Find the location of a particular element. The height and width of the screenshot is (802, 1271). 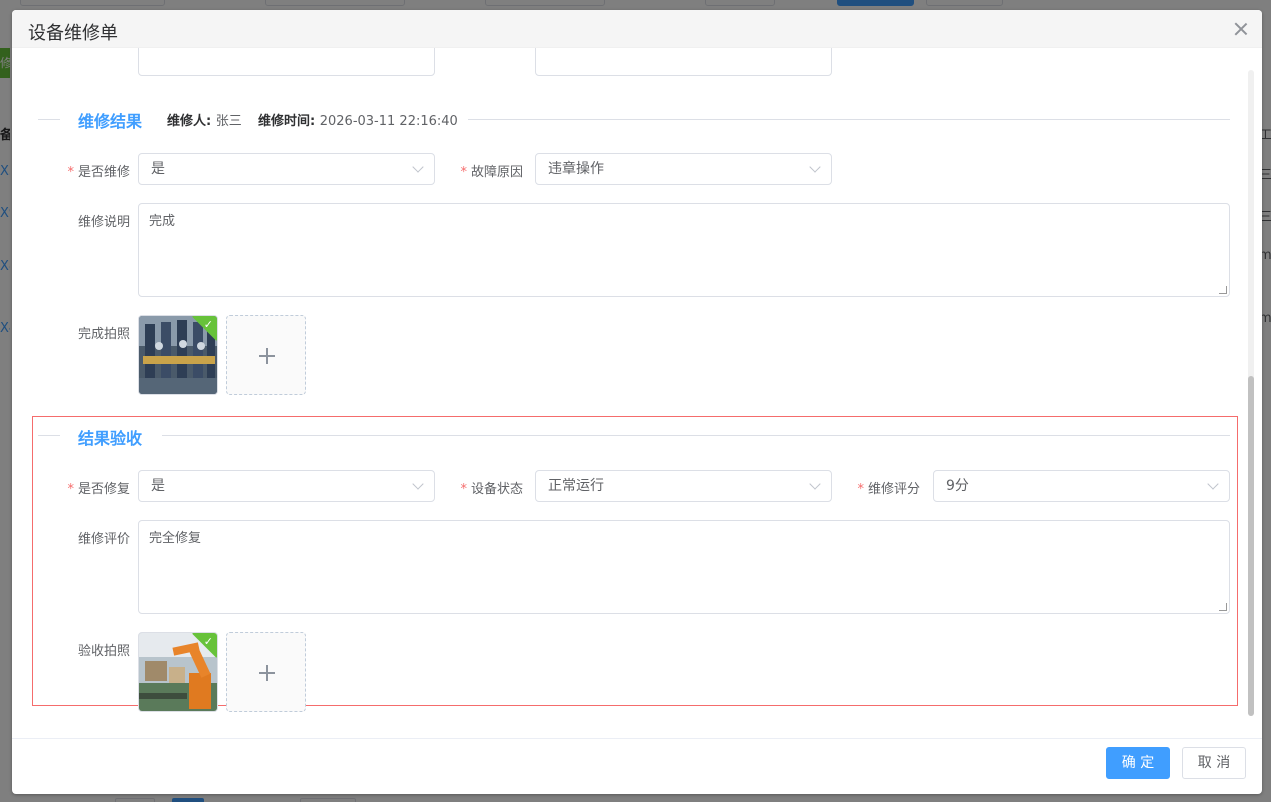

device-status-value: 正常运行 is located at coordinates (576, 486).